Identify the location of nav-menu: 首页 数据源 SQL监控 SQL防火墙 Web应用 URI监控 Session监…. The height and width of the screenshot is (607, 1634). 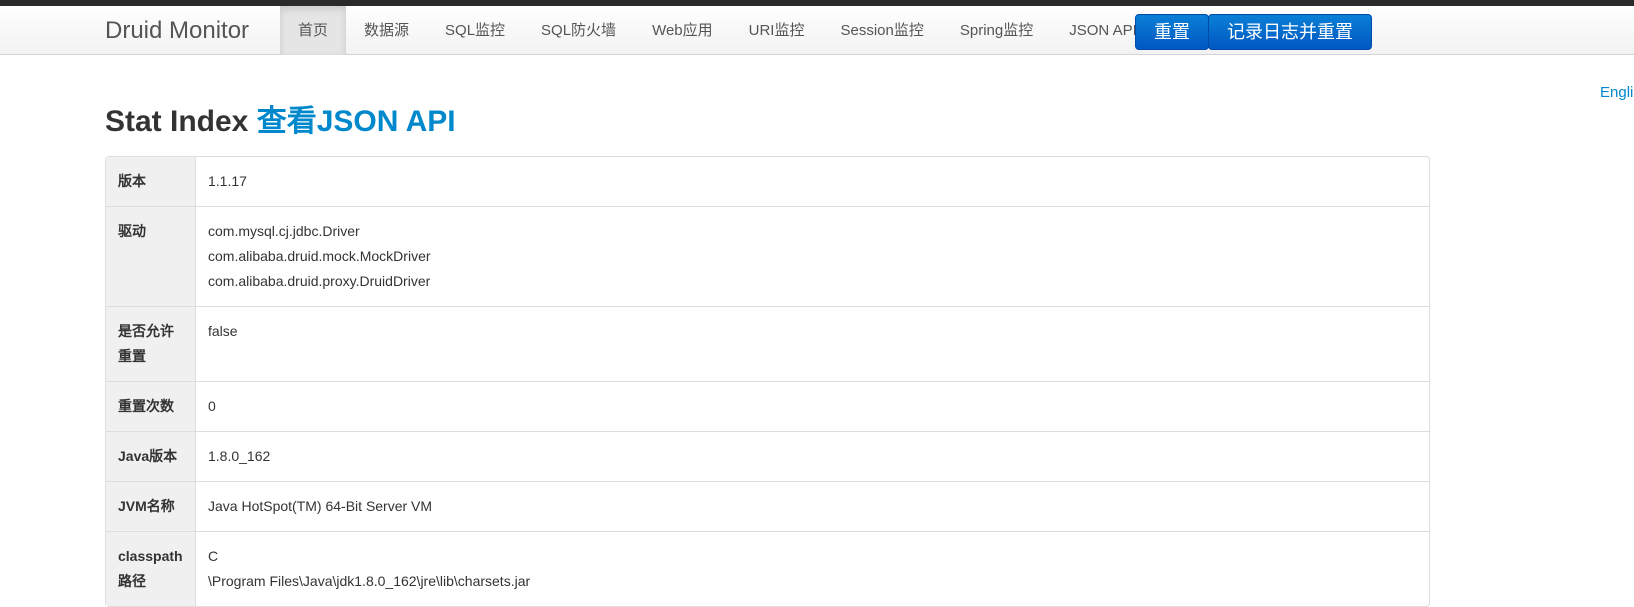
(717, 30).